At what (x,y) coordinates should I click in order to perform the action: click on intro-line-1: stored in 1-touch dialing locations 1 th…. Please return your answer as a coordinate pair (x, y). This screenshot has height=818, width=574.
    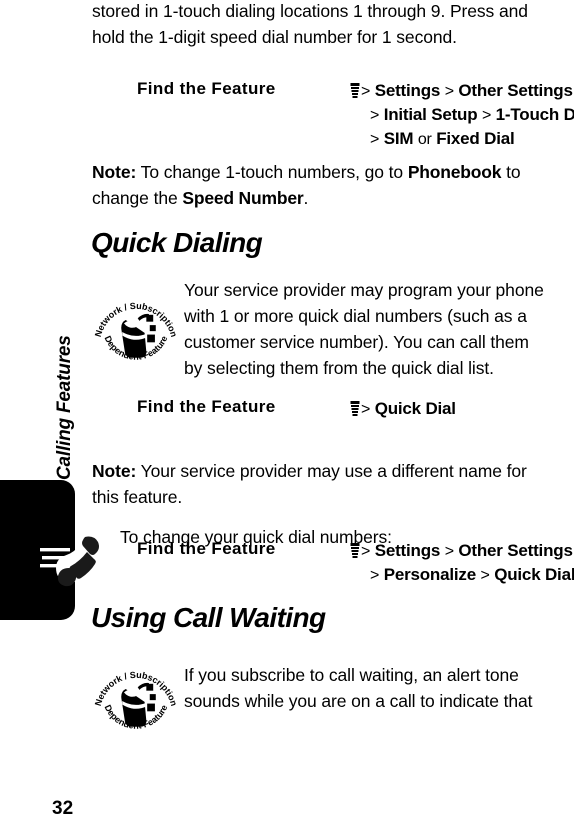
    Looking at the image, I should click on (310, 11).